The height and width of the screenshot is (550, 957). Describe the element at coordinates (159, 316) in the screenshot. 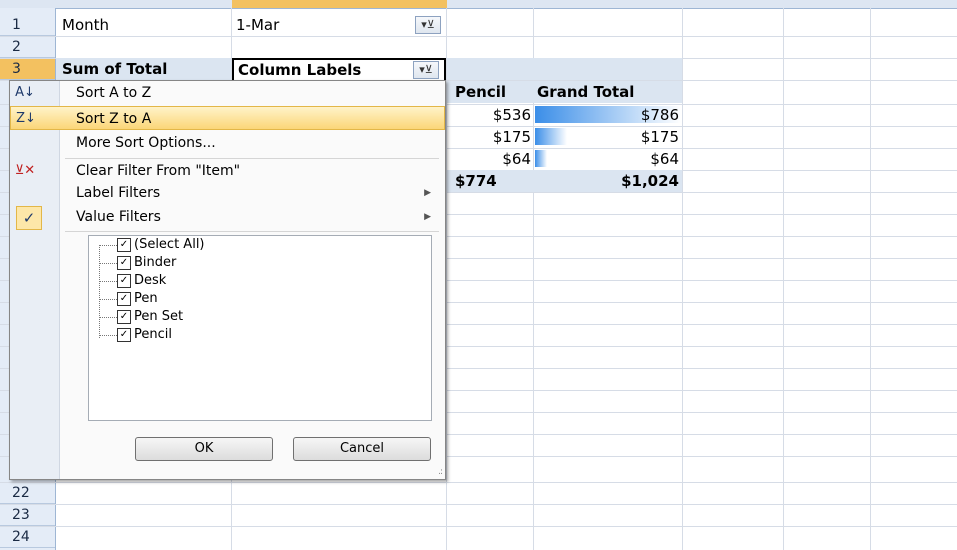

I see `checklist-label: Pen Set` at that location.